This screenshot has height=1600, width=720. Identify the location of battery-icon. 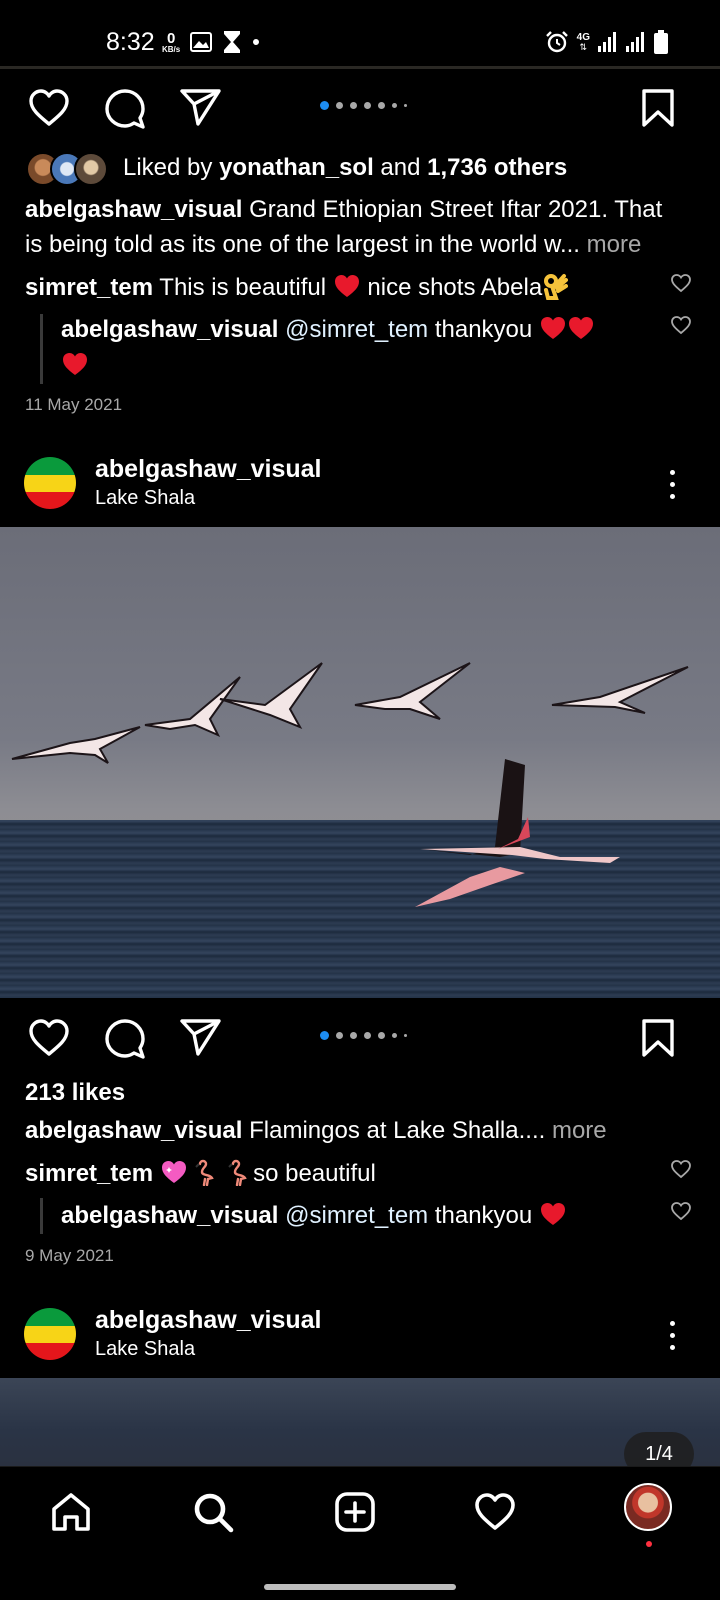
(661, 42).